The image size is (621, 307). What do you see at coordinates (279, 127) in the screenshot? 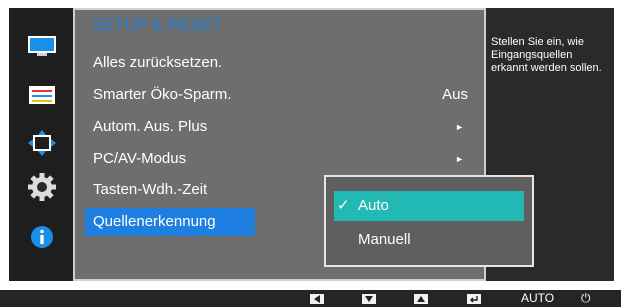
I see `menu-item-autom-aus-plus: Autom. Aus. Plus ►` at bounding box center [279, 127].